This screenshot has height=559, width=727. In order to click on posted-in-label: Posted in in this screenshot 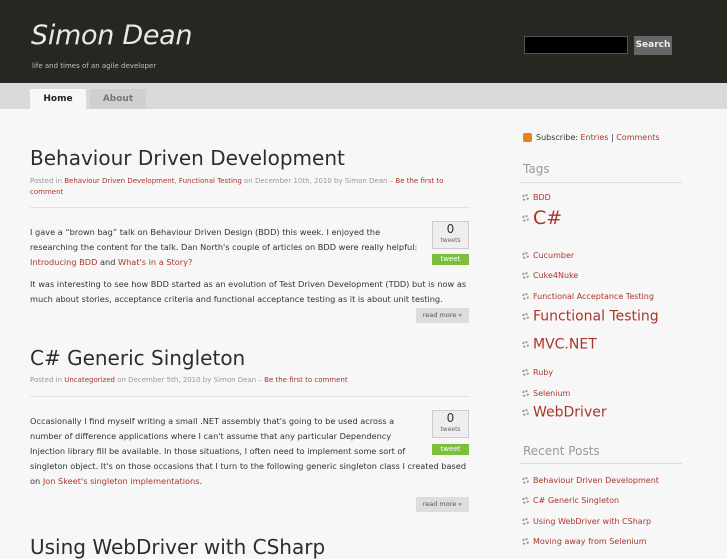, I will do `click(46, 181)`.